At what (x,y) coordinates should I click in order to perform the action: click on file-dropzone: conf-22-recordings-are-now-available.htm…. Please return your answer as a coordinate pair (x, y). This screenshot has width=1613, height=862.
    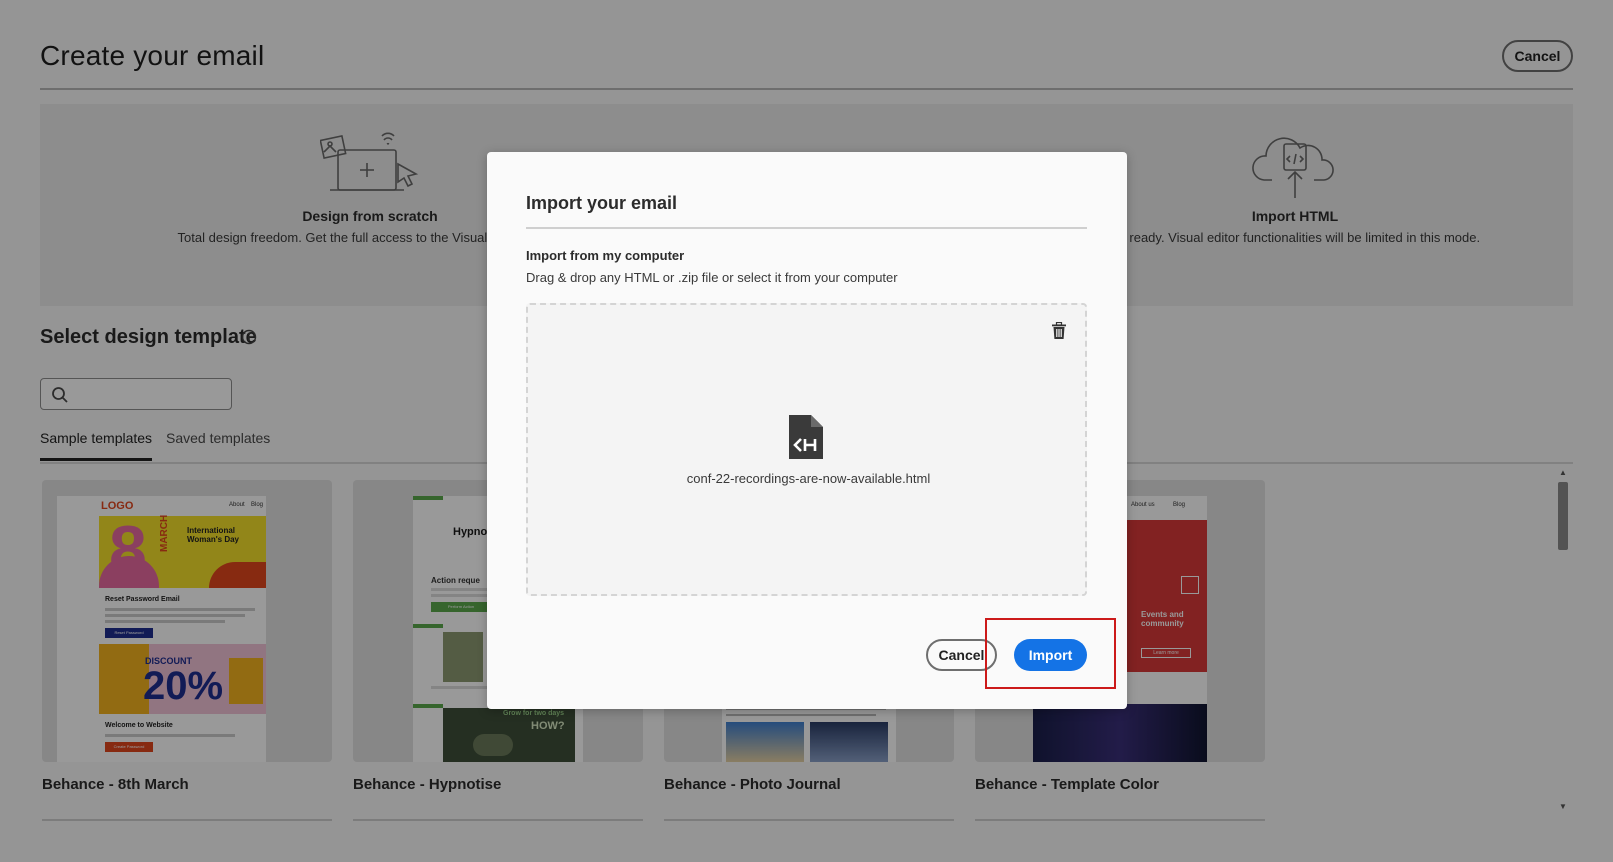
    Looking at the image, I should click on (806, 449).